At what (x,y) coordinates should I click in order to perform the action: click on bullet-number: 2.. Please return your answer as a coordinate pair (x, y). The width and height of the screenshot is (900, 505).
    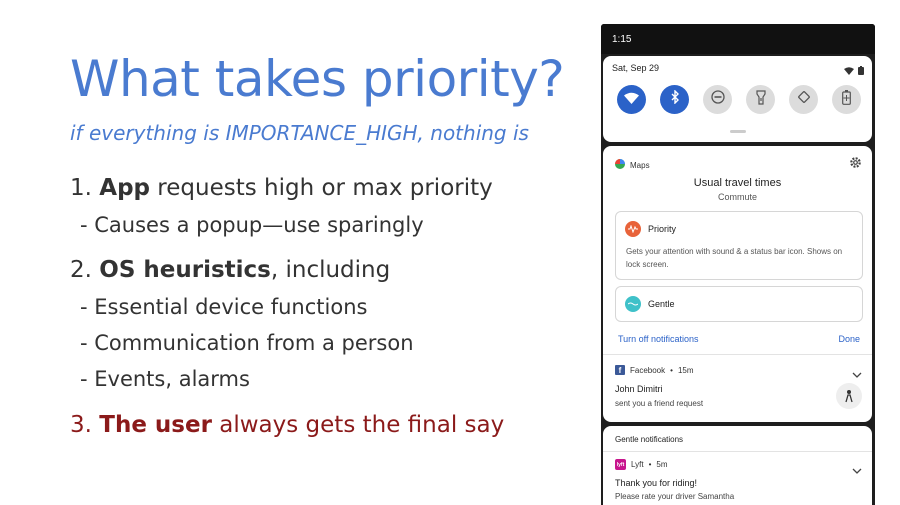
    Looking at the image, I should click on (85, 270).